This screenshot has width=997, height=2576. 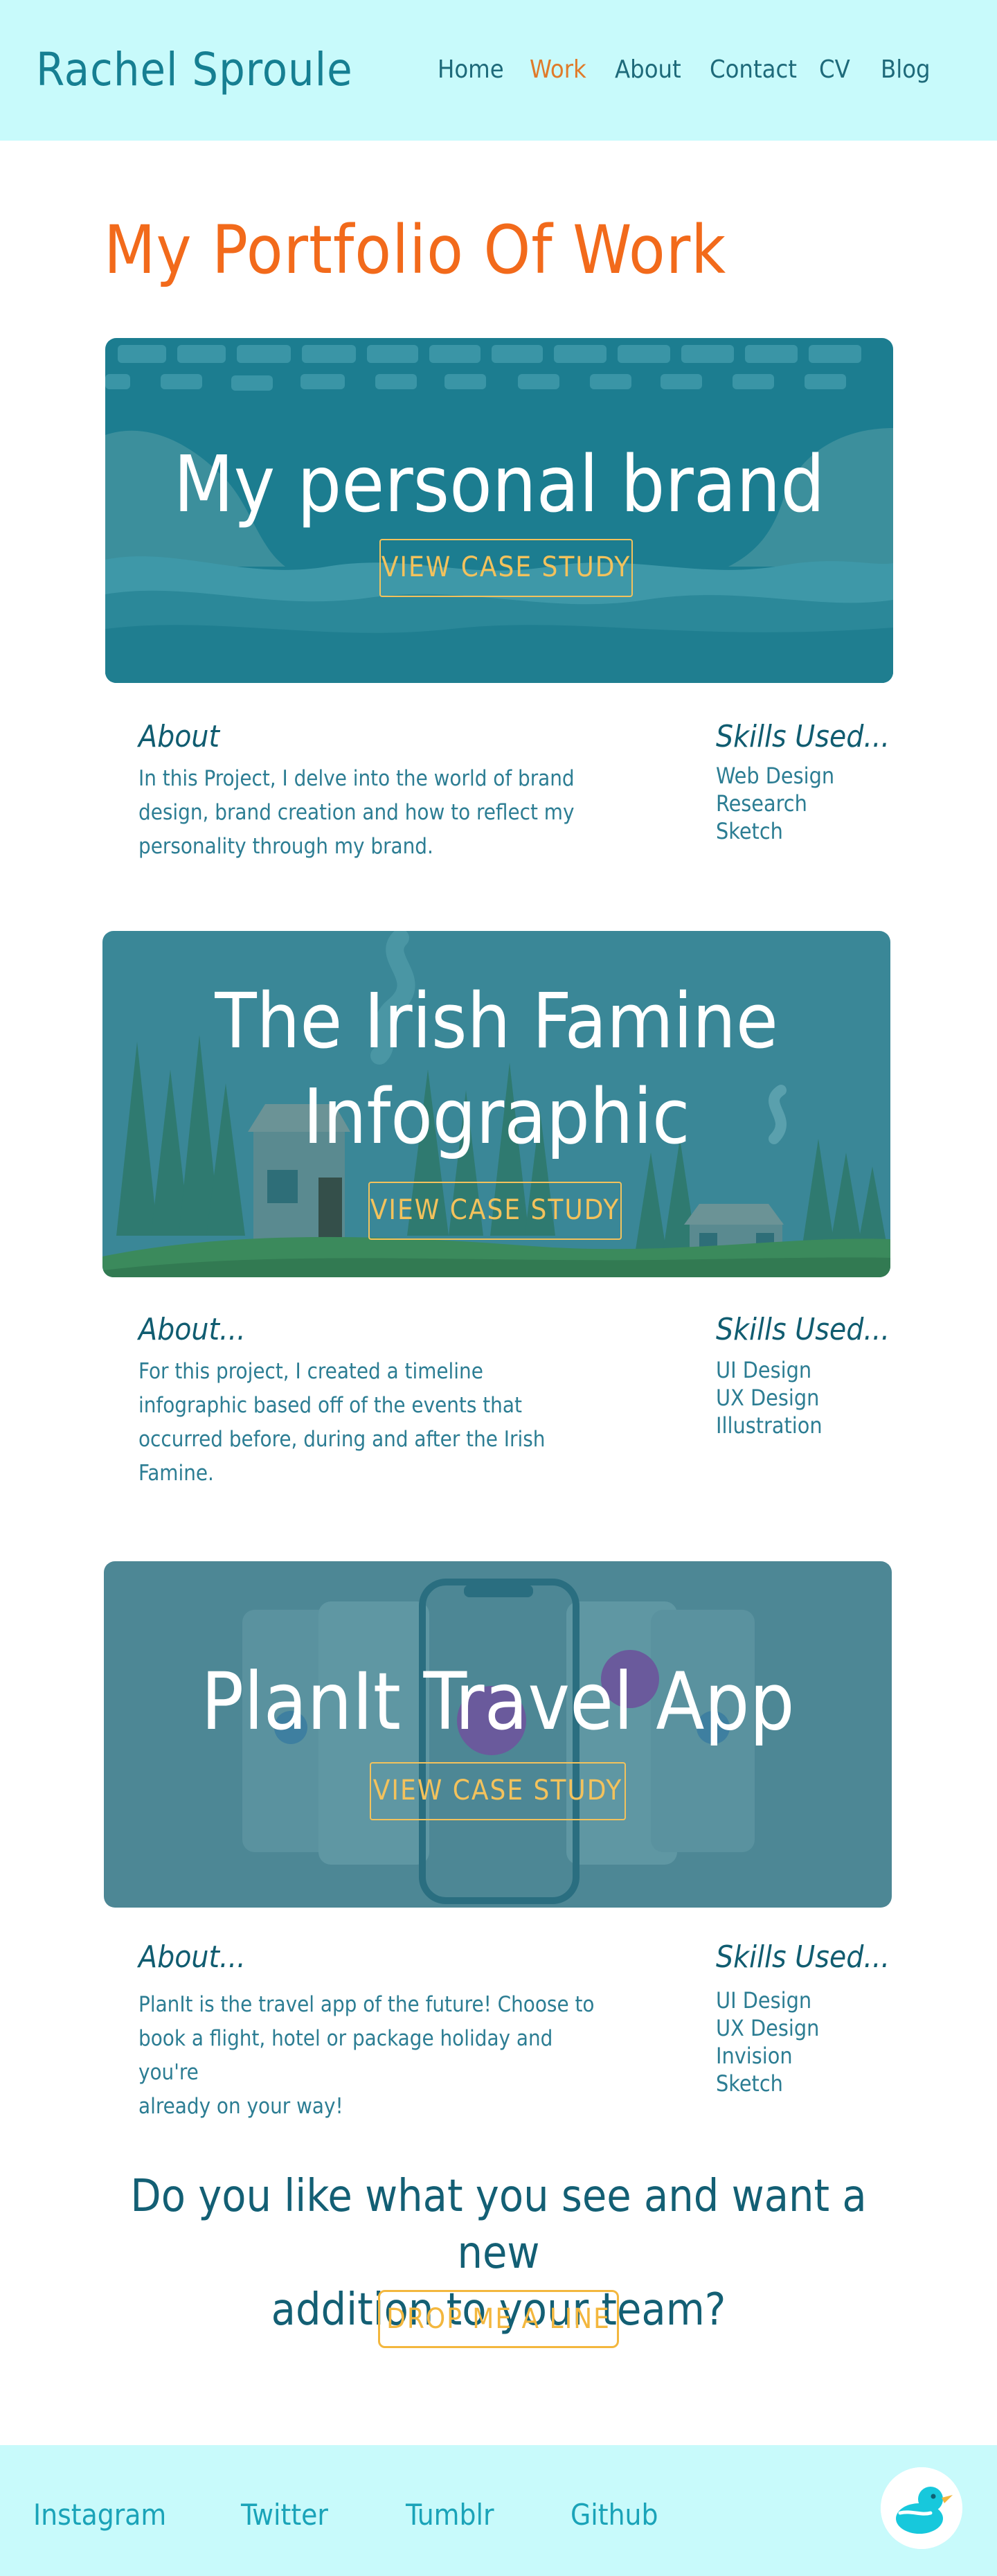 I want to click on nav-about: About, so click(x=648, y=69).